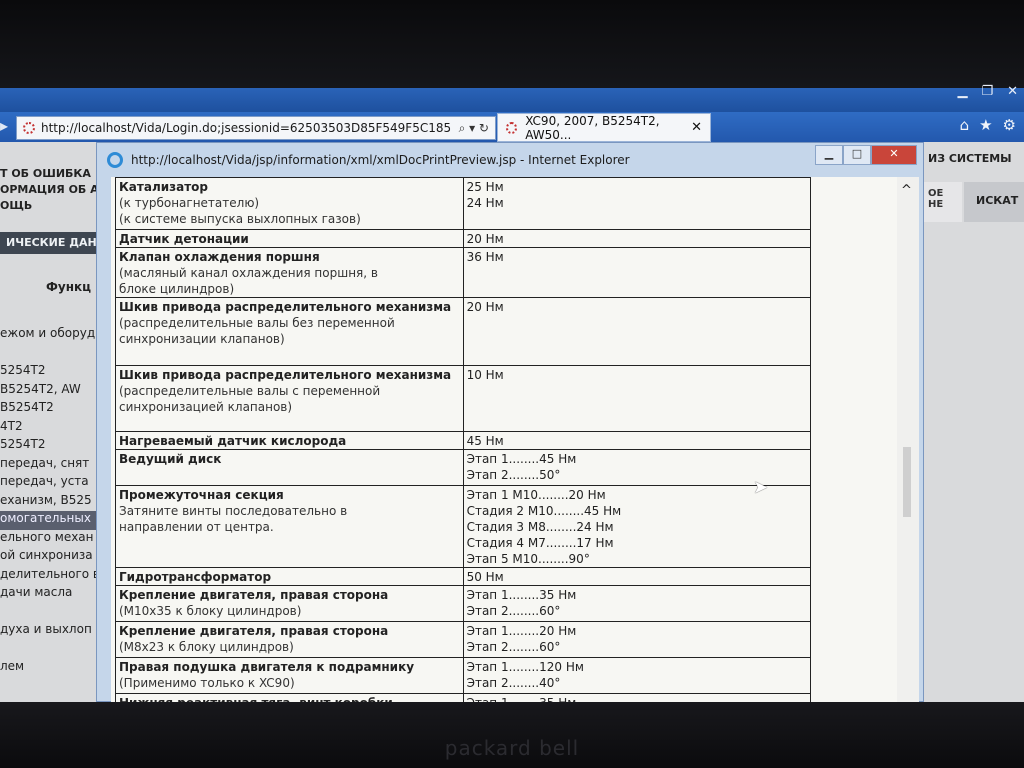 The image size is (1024, 768). Describe the element at coordinates (257, 323) in the screenshot. I see `component-note: (распределительные валы без переменной` at that location.